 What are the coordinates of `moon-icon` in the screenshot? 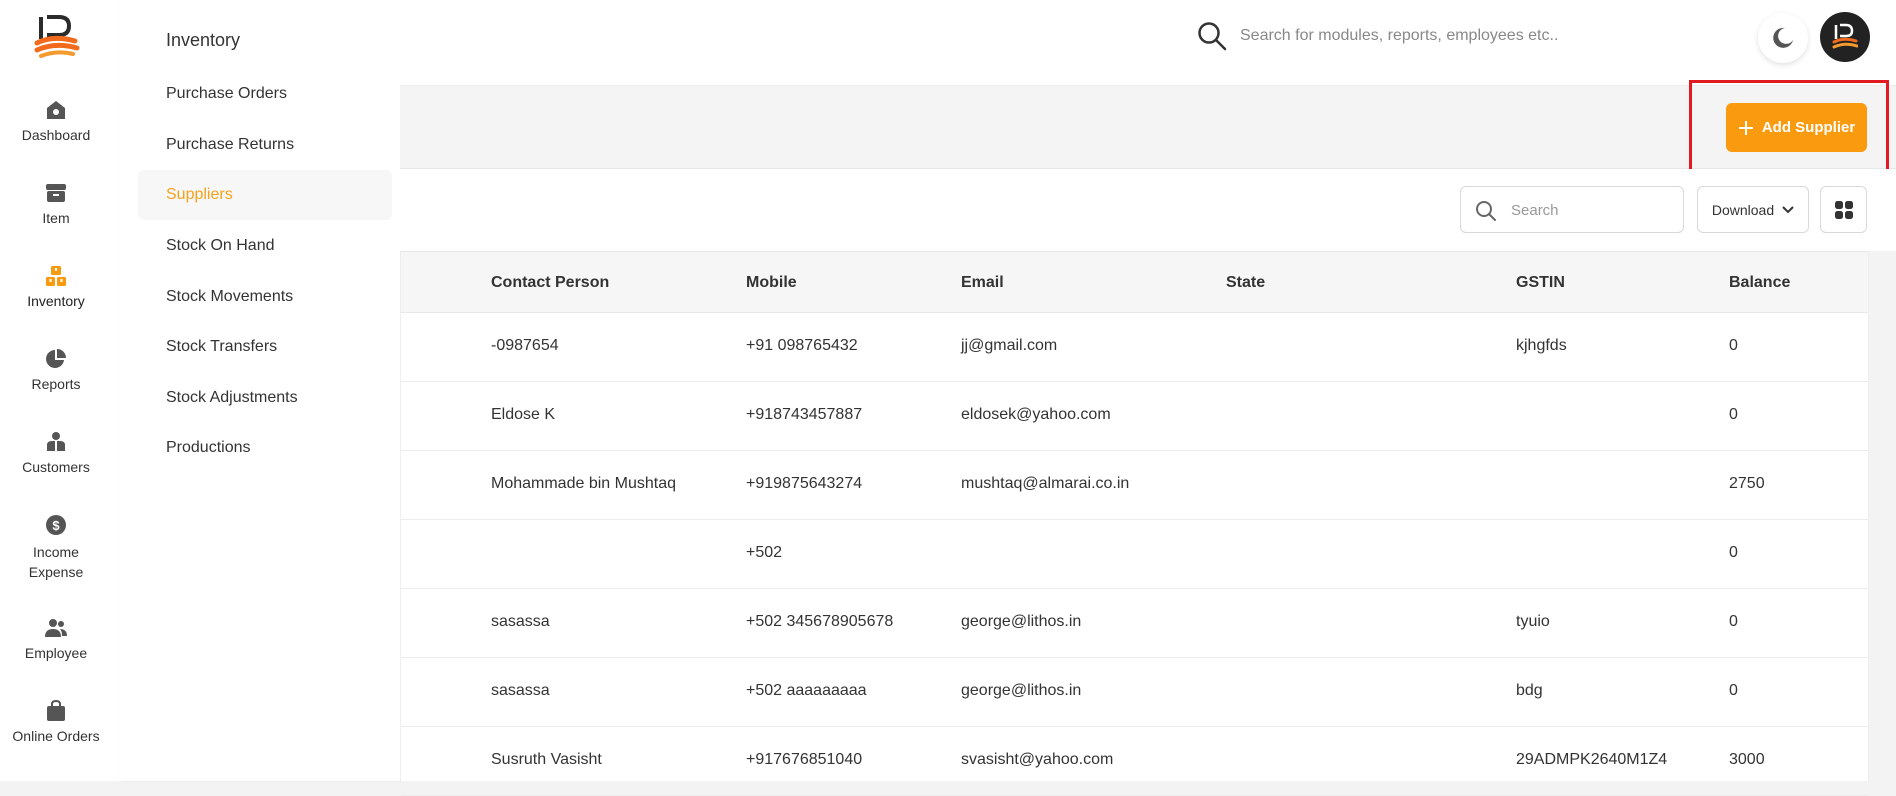 It's located at (1783, 37).